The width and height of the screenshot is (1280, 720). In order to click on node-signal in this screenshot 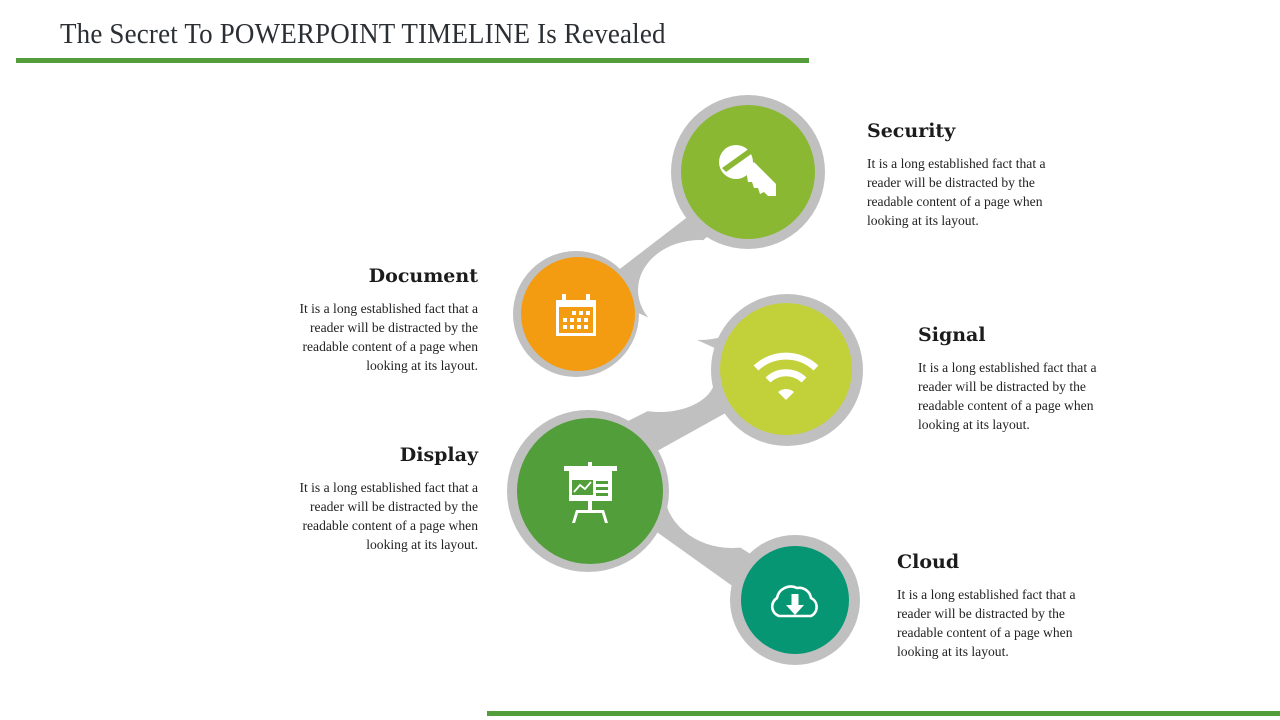, I will do `click(787, 370)`.